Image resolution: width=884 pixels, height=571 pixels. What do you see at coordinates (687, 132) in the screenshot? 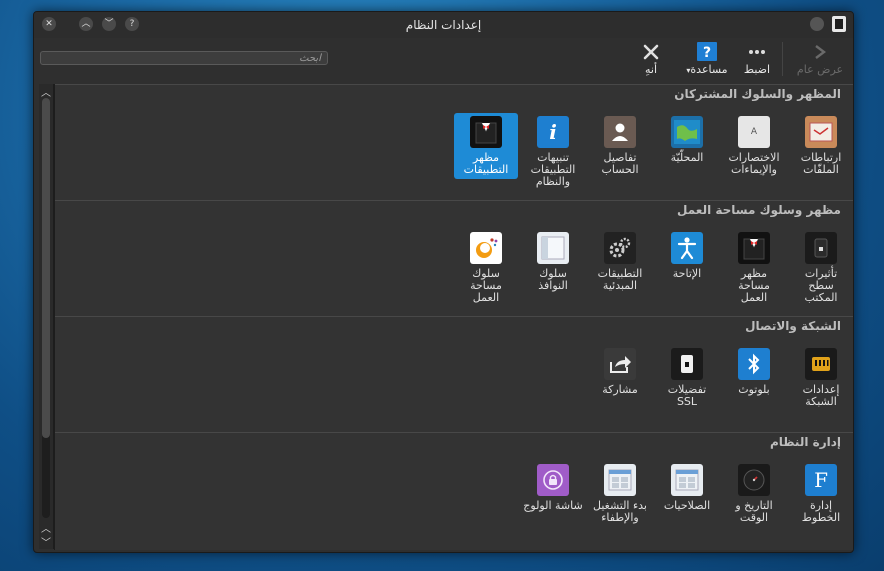
I see `locale-icon` at bounding box center [687, 132].